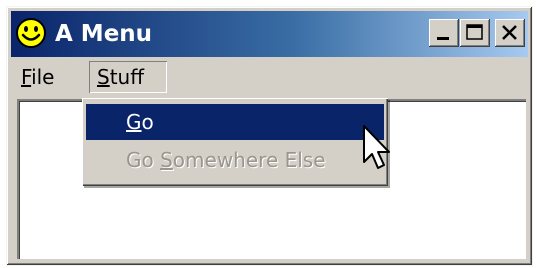  What do you see at coordinates (443, 38) in the screenshot?
I see `minimize-icon` at bounding box center [443, 38].